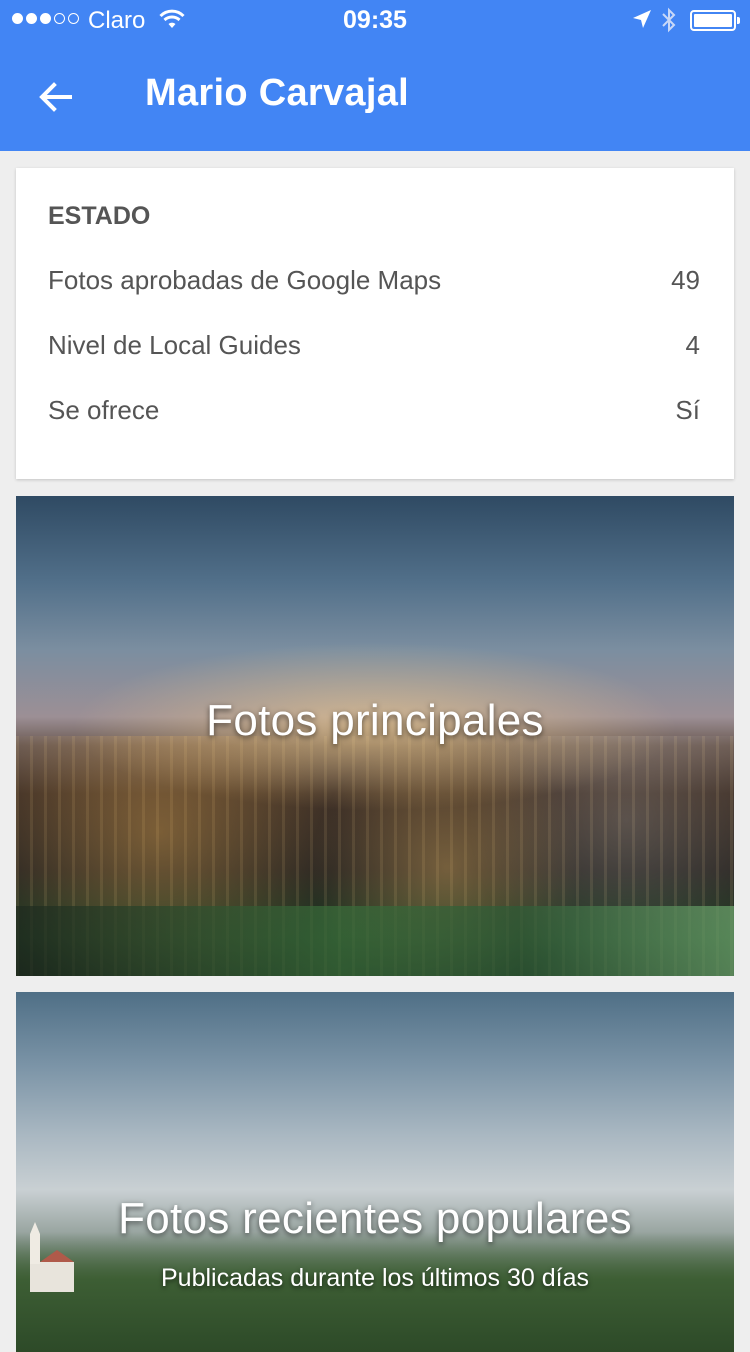 Image resolution: width=750 pixels, height=1352 pixels. Describe the element at coordinates (375, 720) in the screenshot. I see `top-photos-title: Fotos principales` at that location.